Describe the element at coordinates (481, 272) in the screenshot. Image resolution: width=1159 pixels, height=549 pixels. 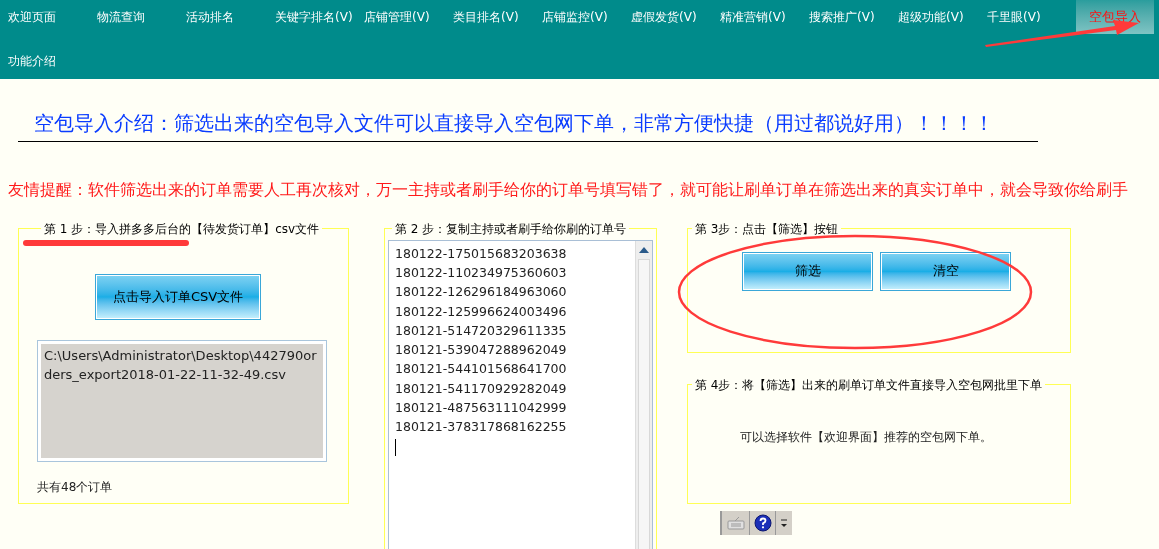
I see `order-number: 180122-110234975360603` at that location.